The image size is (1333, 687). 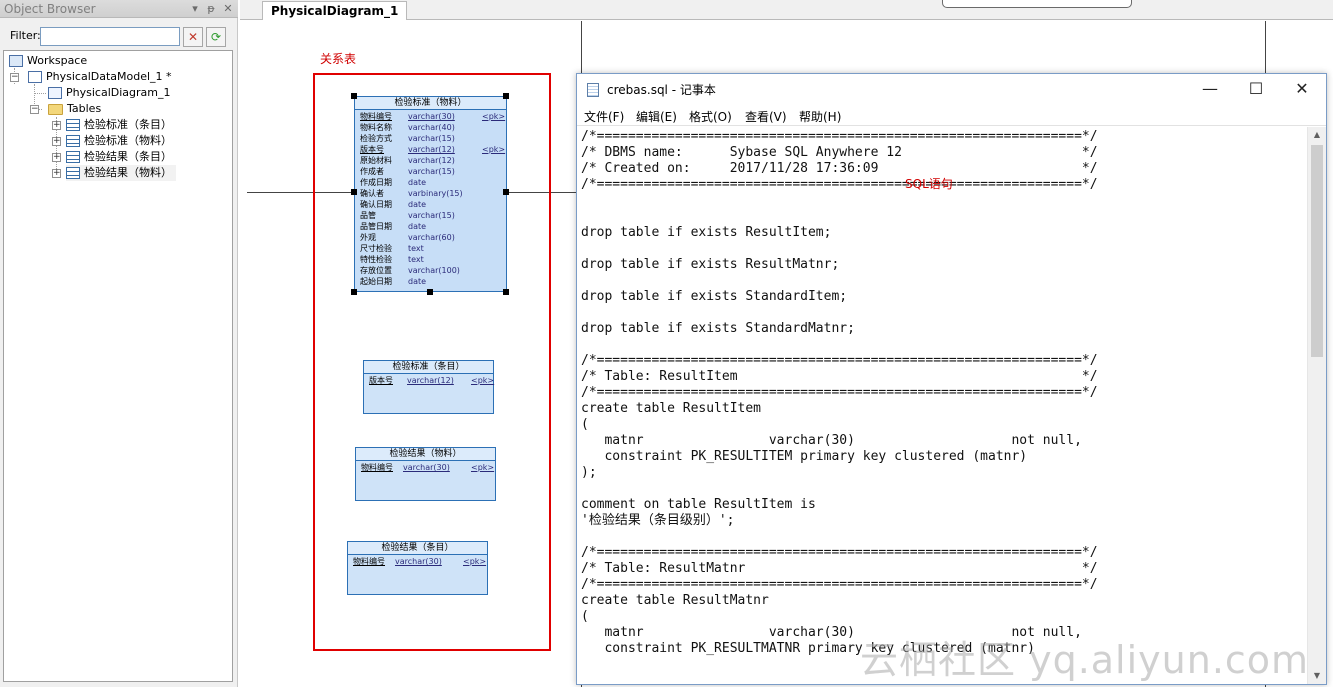 What do you see at coordinates (786, 10) in the screenshot?
I see `document-tab-bar: PhysicalDiagram_1` at bounding box center [786, 10].